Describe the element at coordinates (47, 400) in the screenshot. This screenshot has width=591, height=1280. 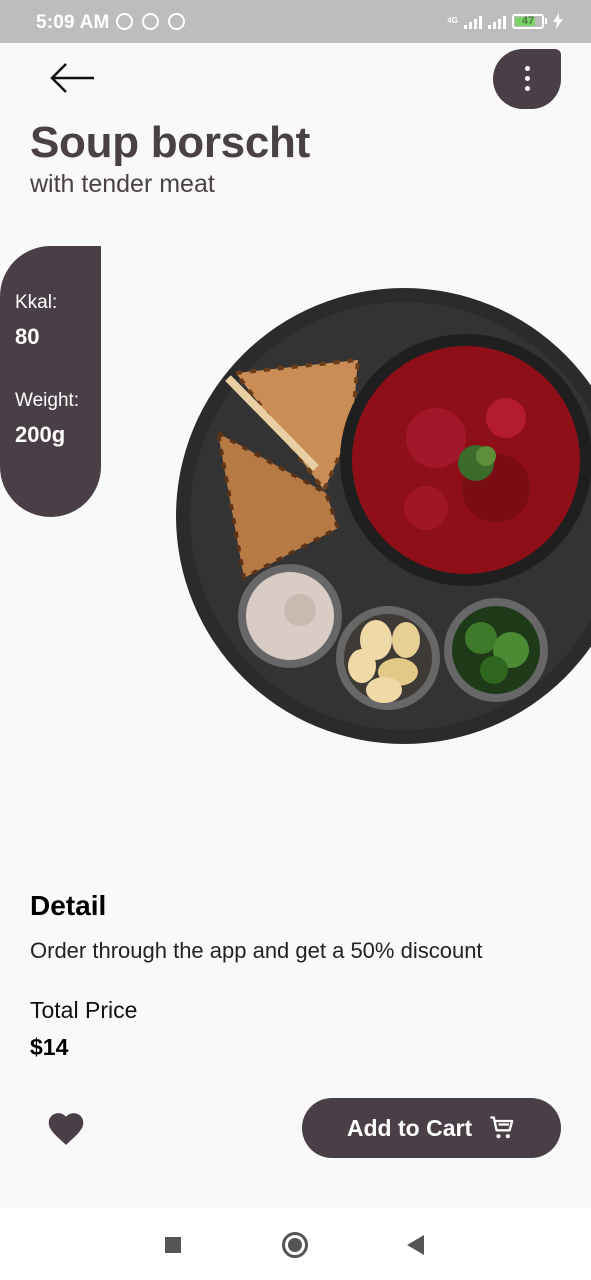
I see `weight-label: Weight:` at that location.